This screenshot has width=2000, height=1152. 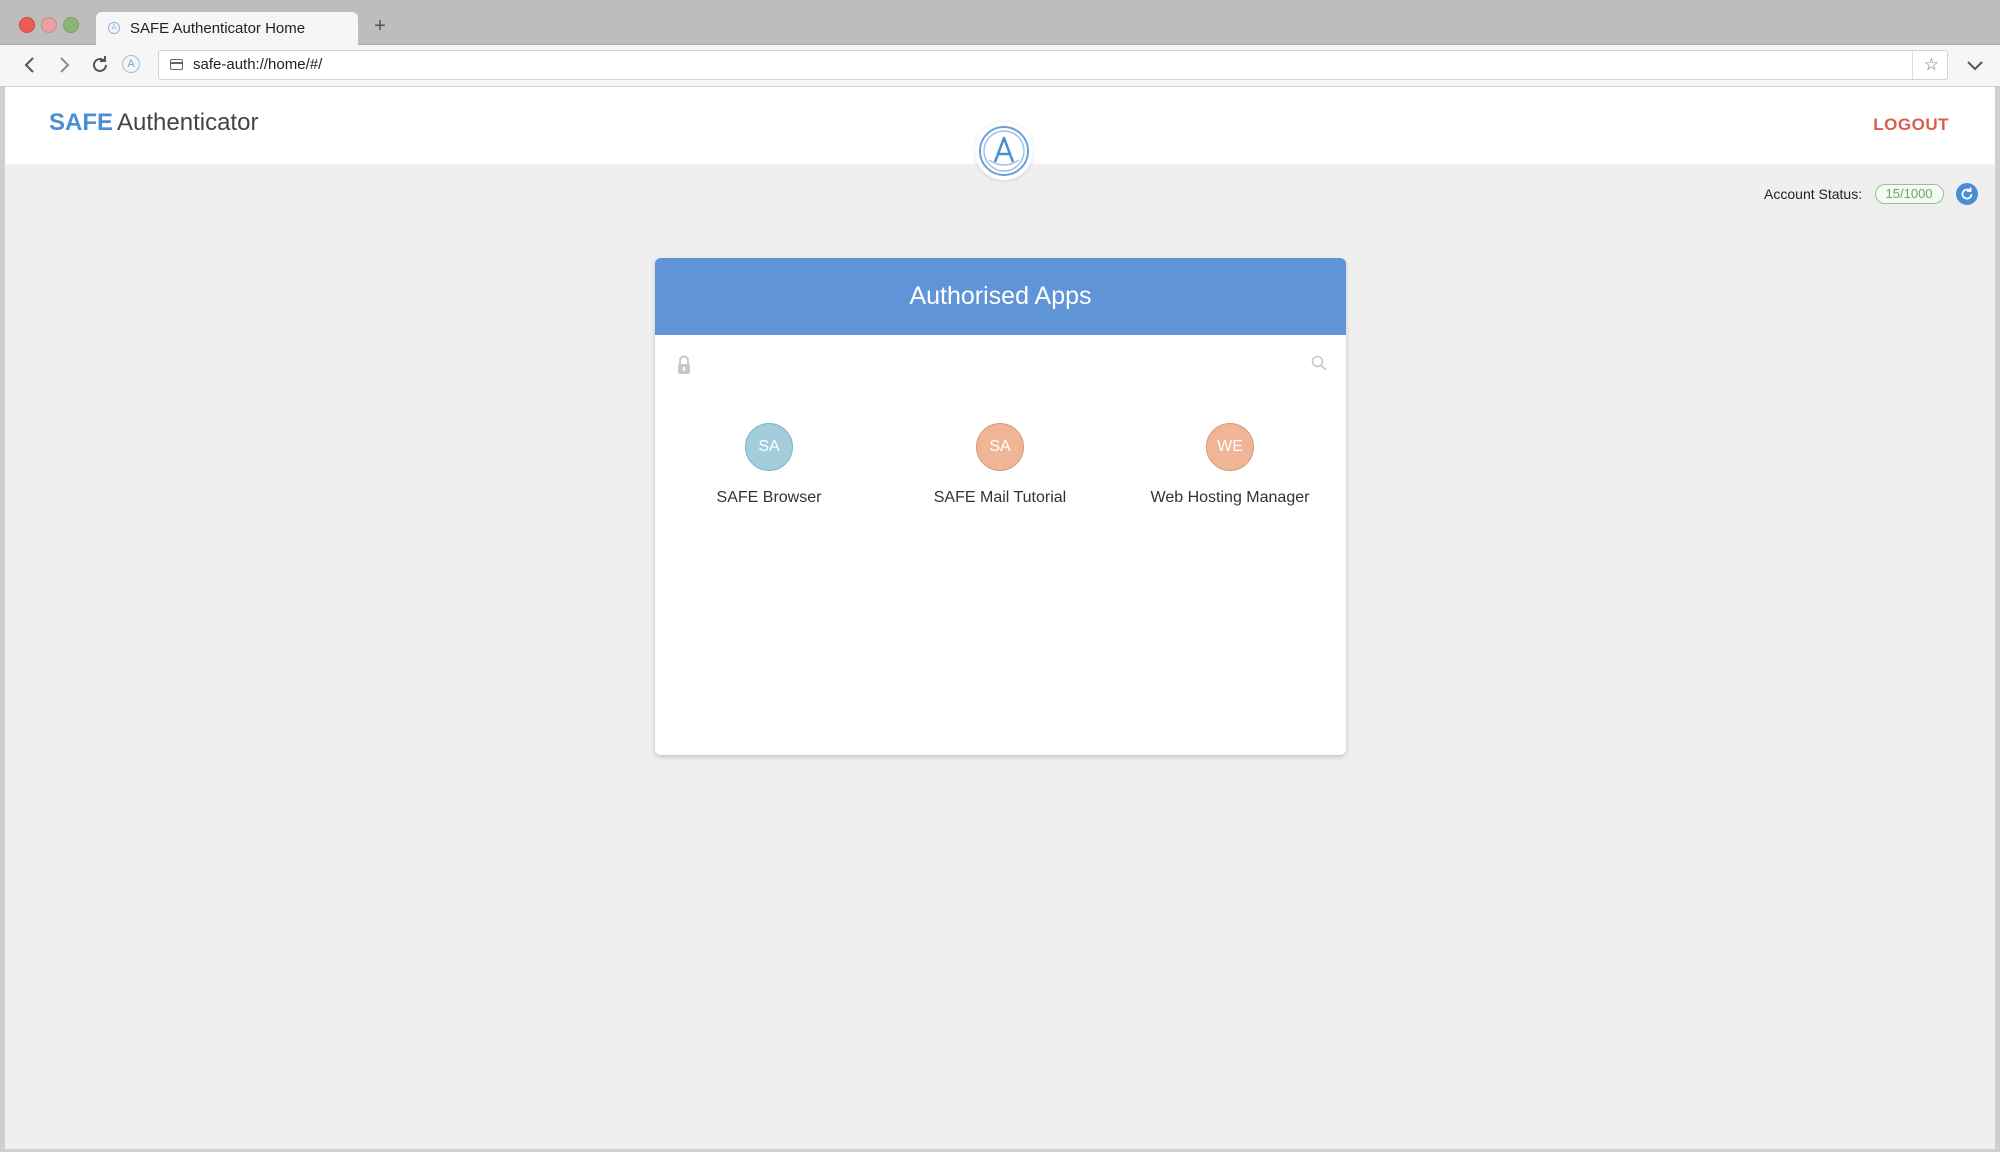 What do you see at coordinates (1230, 447) in the screenshot?
I see `app-avatar: WE` at bounding box center [1230, 447].